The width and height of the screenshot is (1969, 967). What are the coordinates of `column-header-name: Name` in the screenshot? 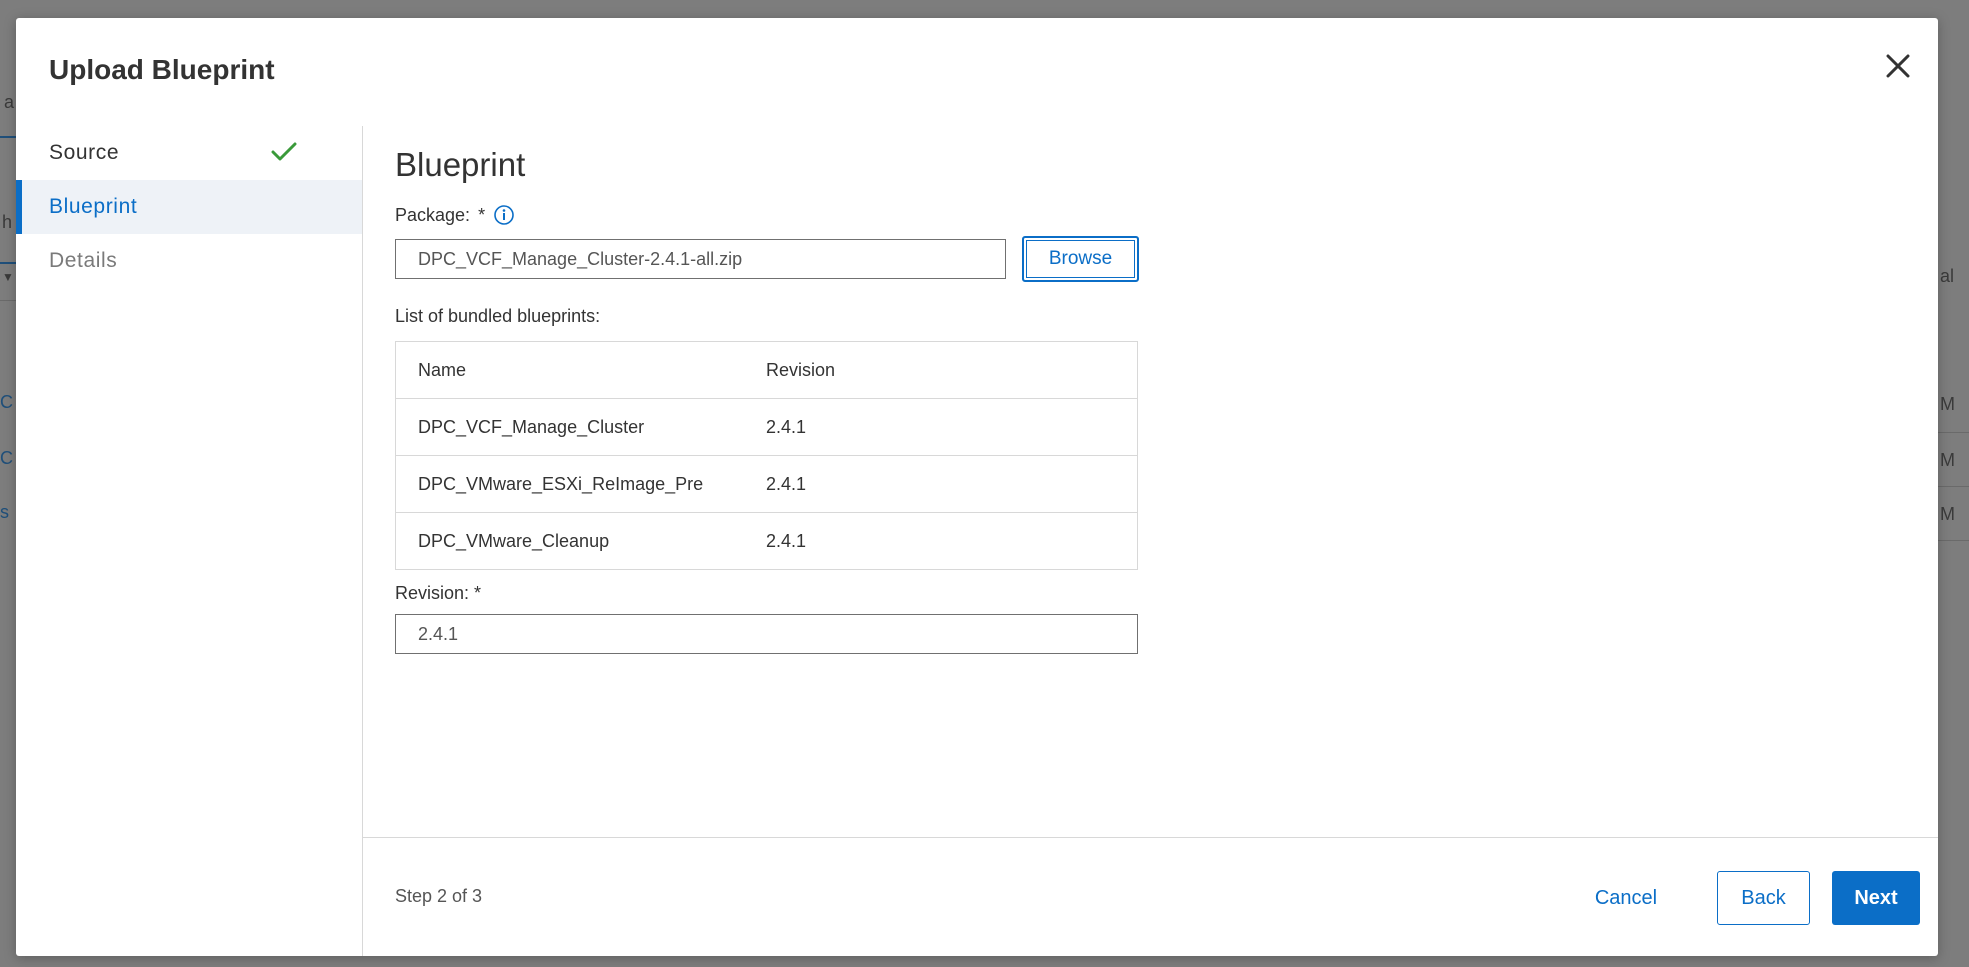 It's located at (580, 370).